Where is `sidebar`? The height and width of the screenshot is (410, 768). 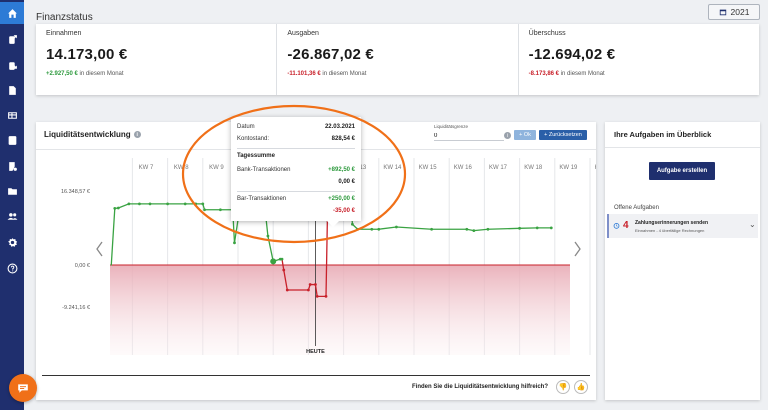 sidebar is located at coordinates (12, 205).